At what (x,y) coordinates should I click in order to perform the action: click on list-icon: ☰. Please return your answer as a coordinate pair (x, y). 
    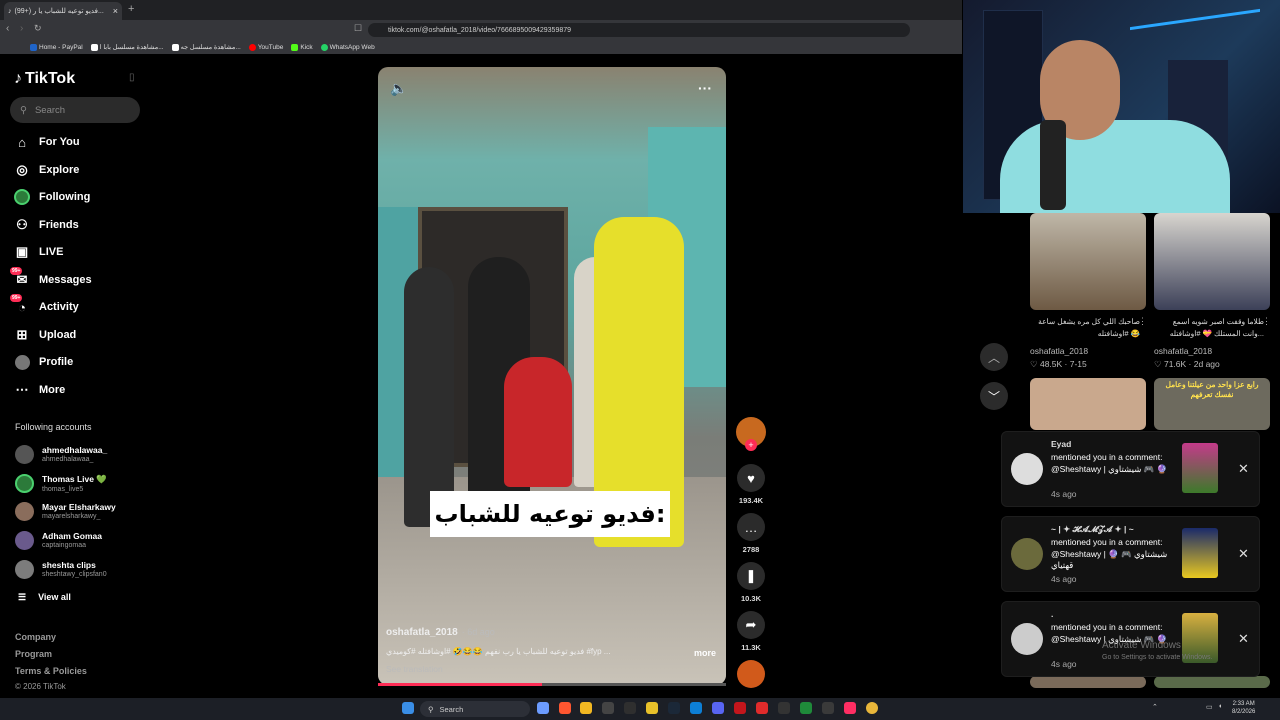
    Looking at the image, I should click on (22, 597).